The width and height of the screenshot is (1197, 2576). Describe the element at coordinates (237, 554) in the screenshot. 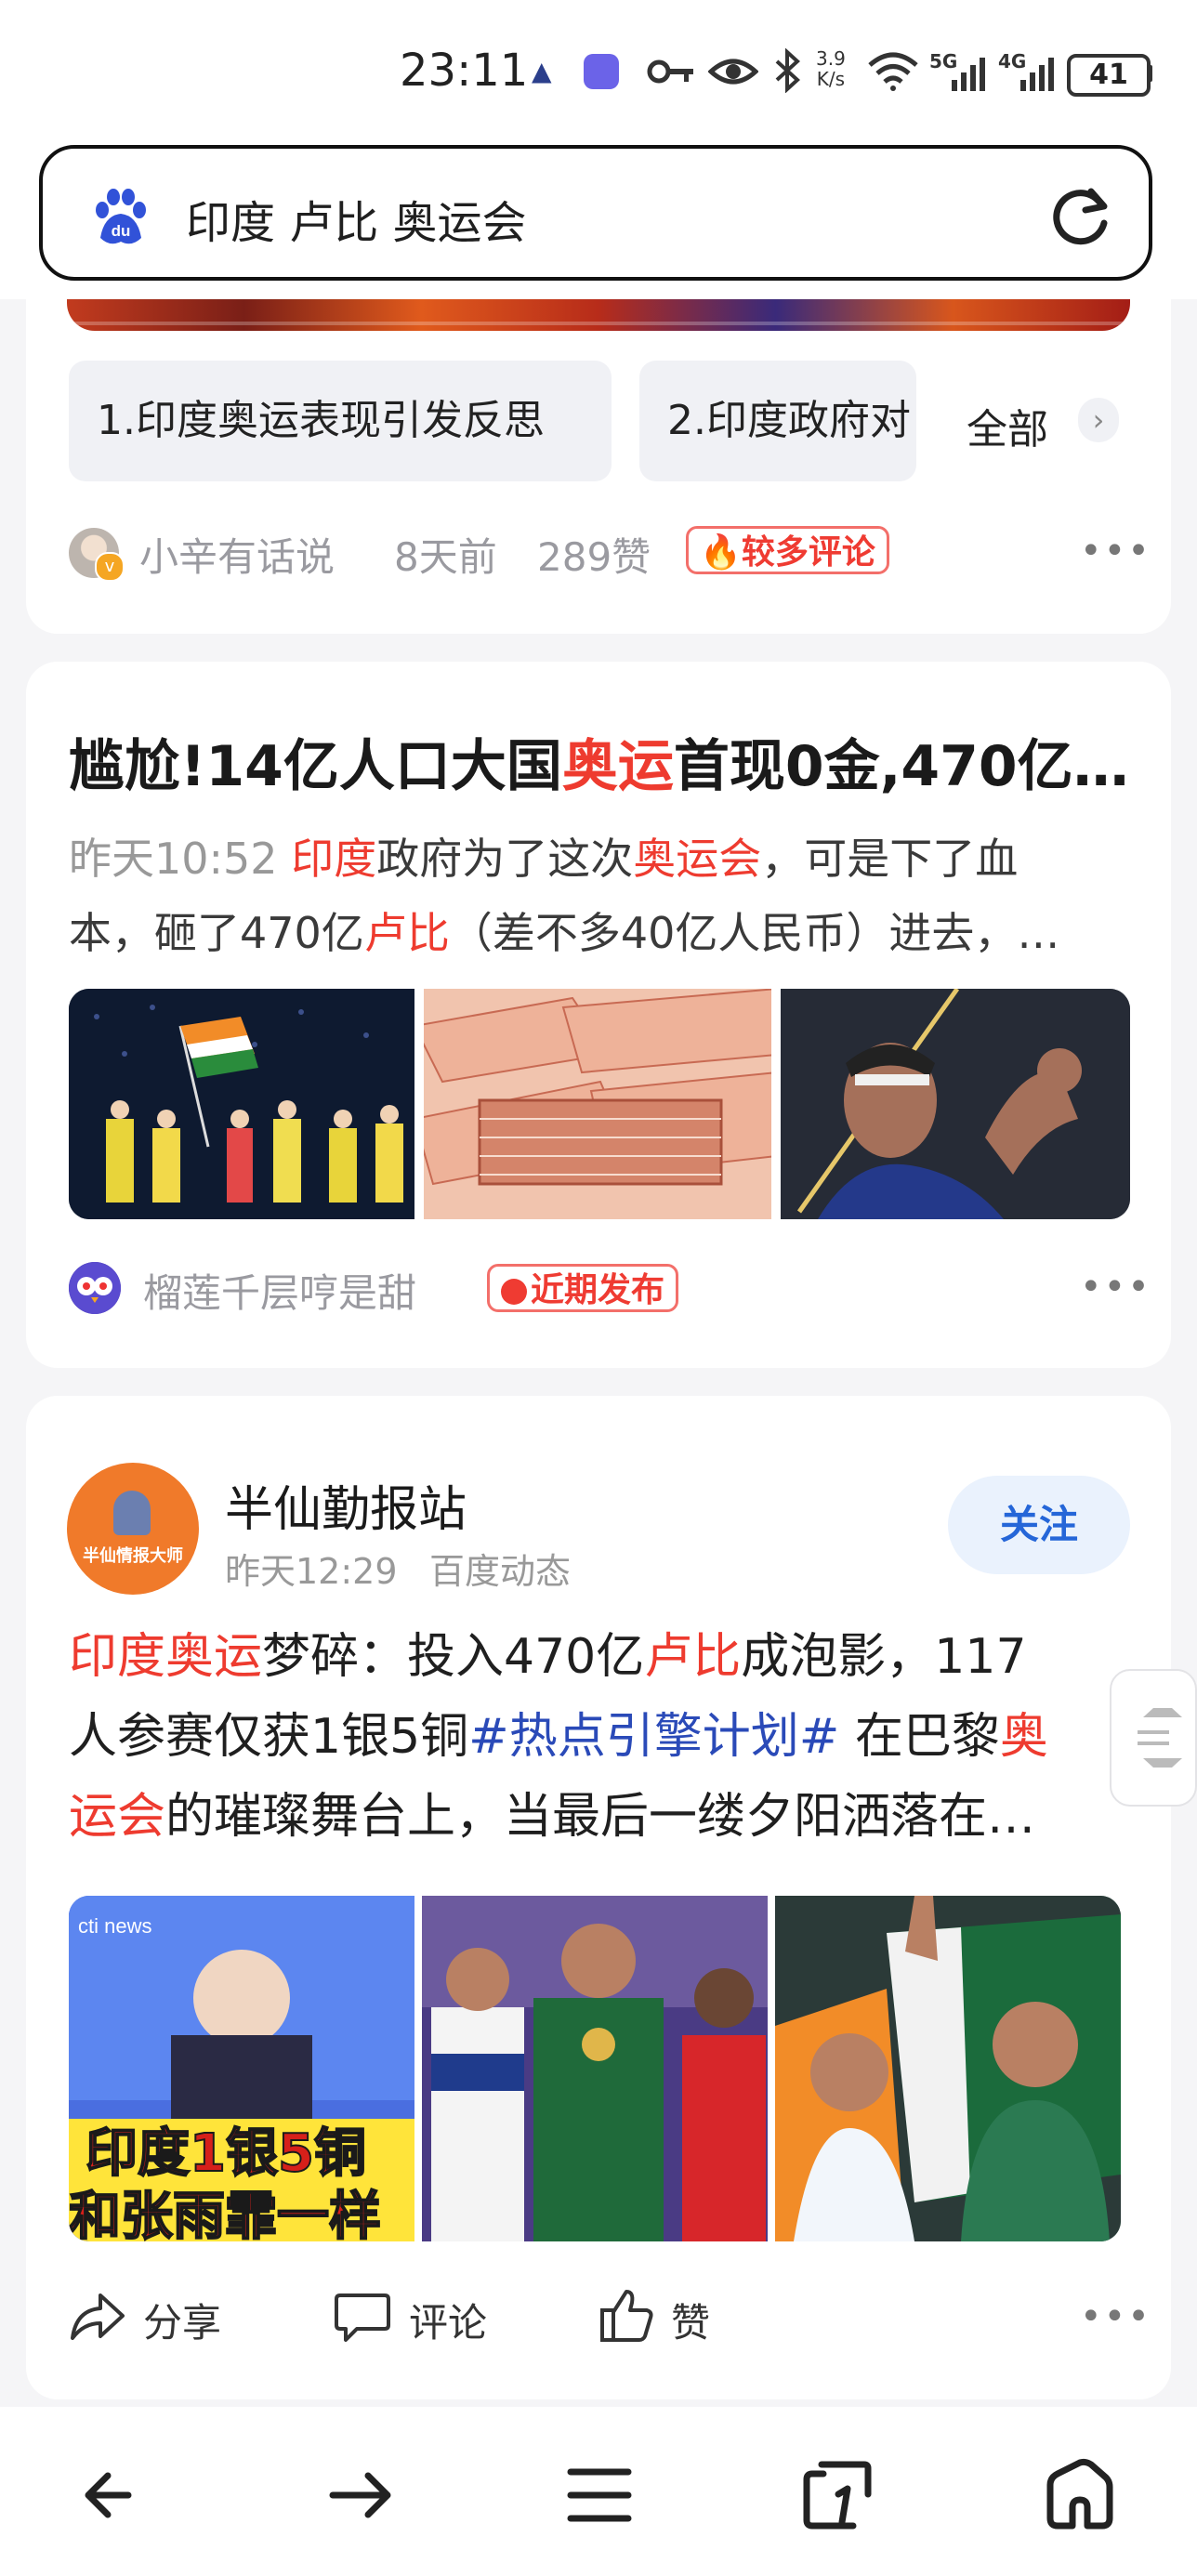

I see `author-name-1: 小辛有话说` at that location.